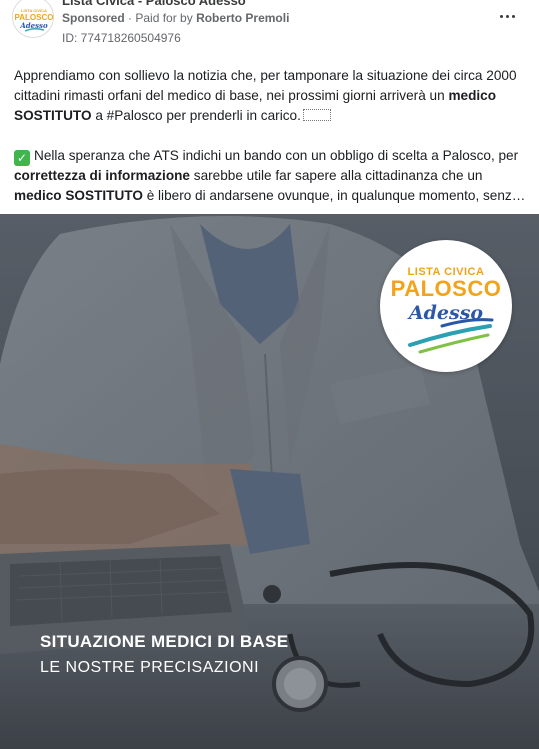 The height and width of the screenshot is (749, 539). Describe the element at coordinates (243, 18) in the screenshot. I see `payer-name: Roberto Premoli` at that location.